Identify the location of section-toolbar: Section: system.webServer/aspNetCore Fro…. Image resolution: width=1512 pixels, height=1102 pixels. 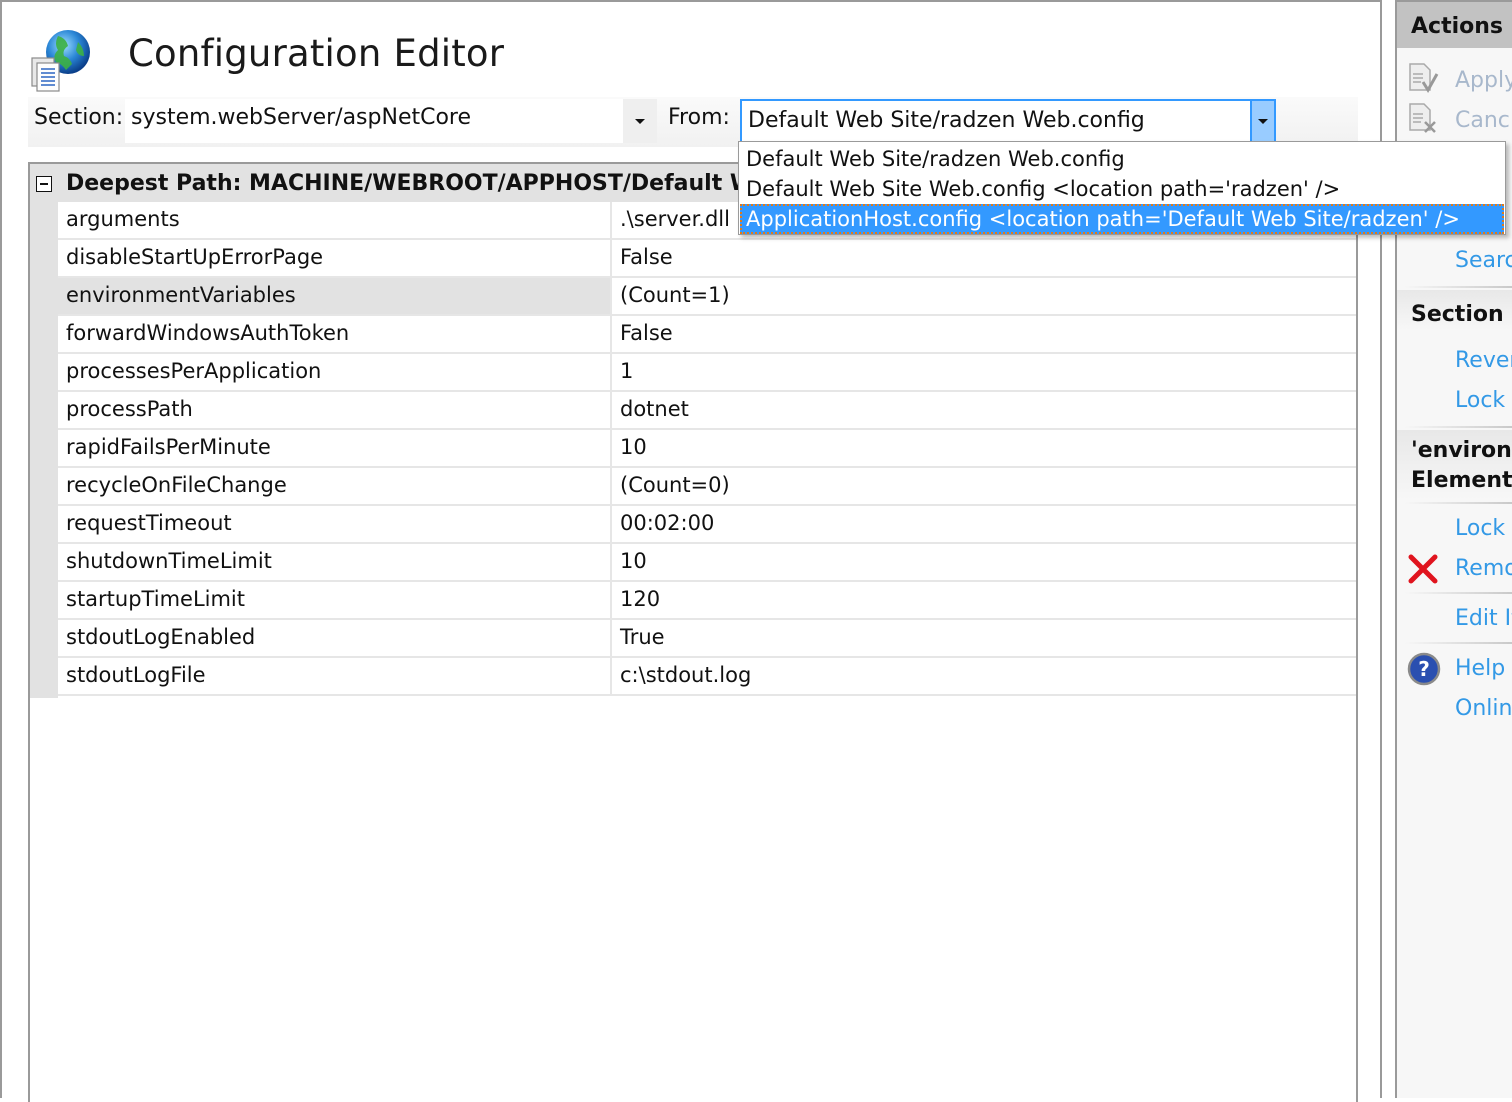
(693, 122).